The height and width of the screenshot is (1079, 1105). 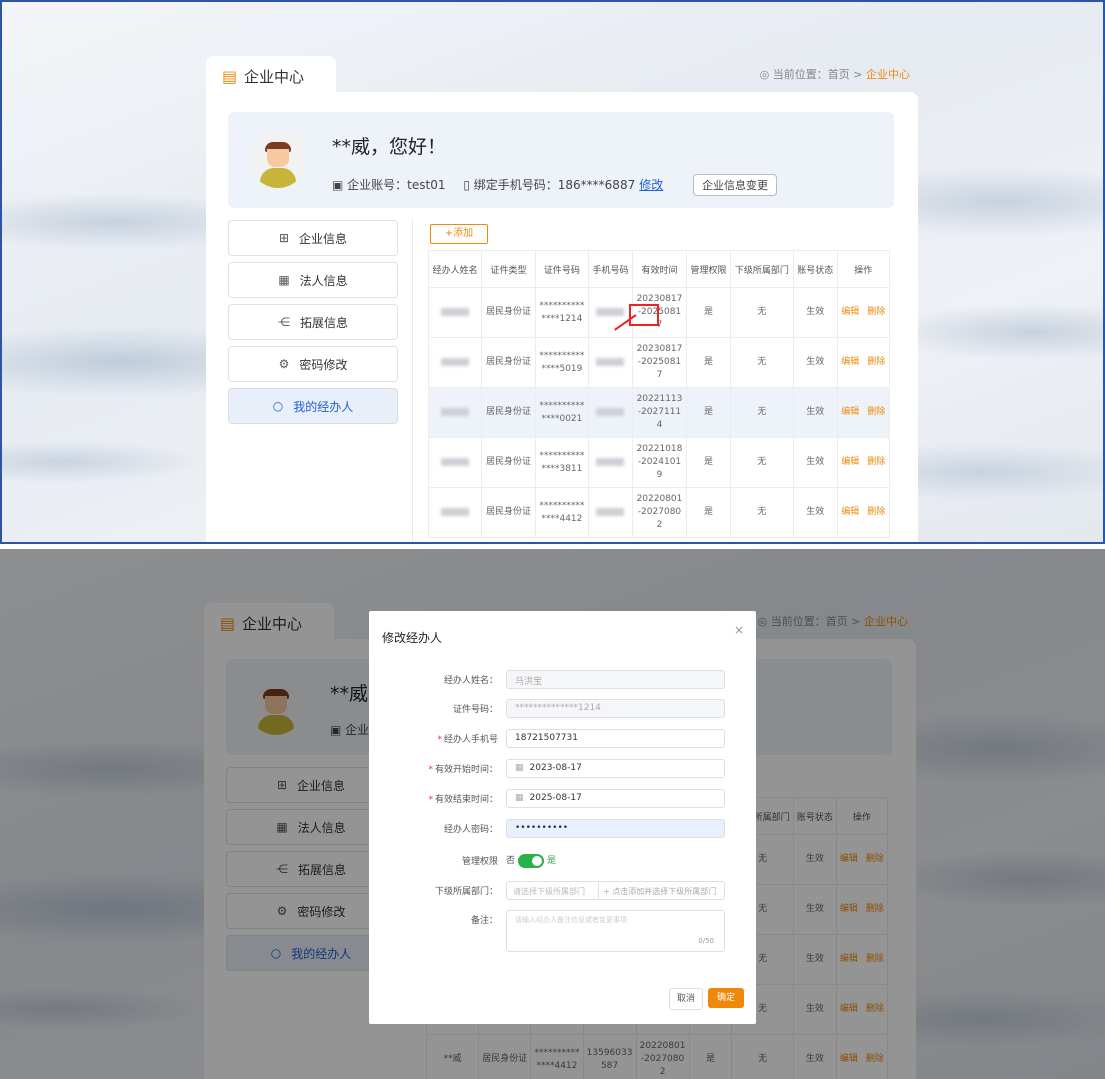 I want to click on col-header: 证件类型, so click(x=508, y=269).